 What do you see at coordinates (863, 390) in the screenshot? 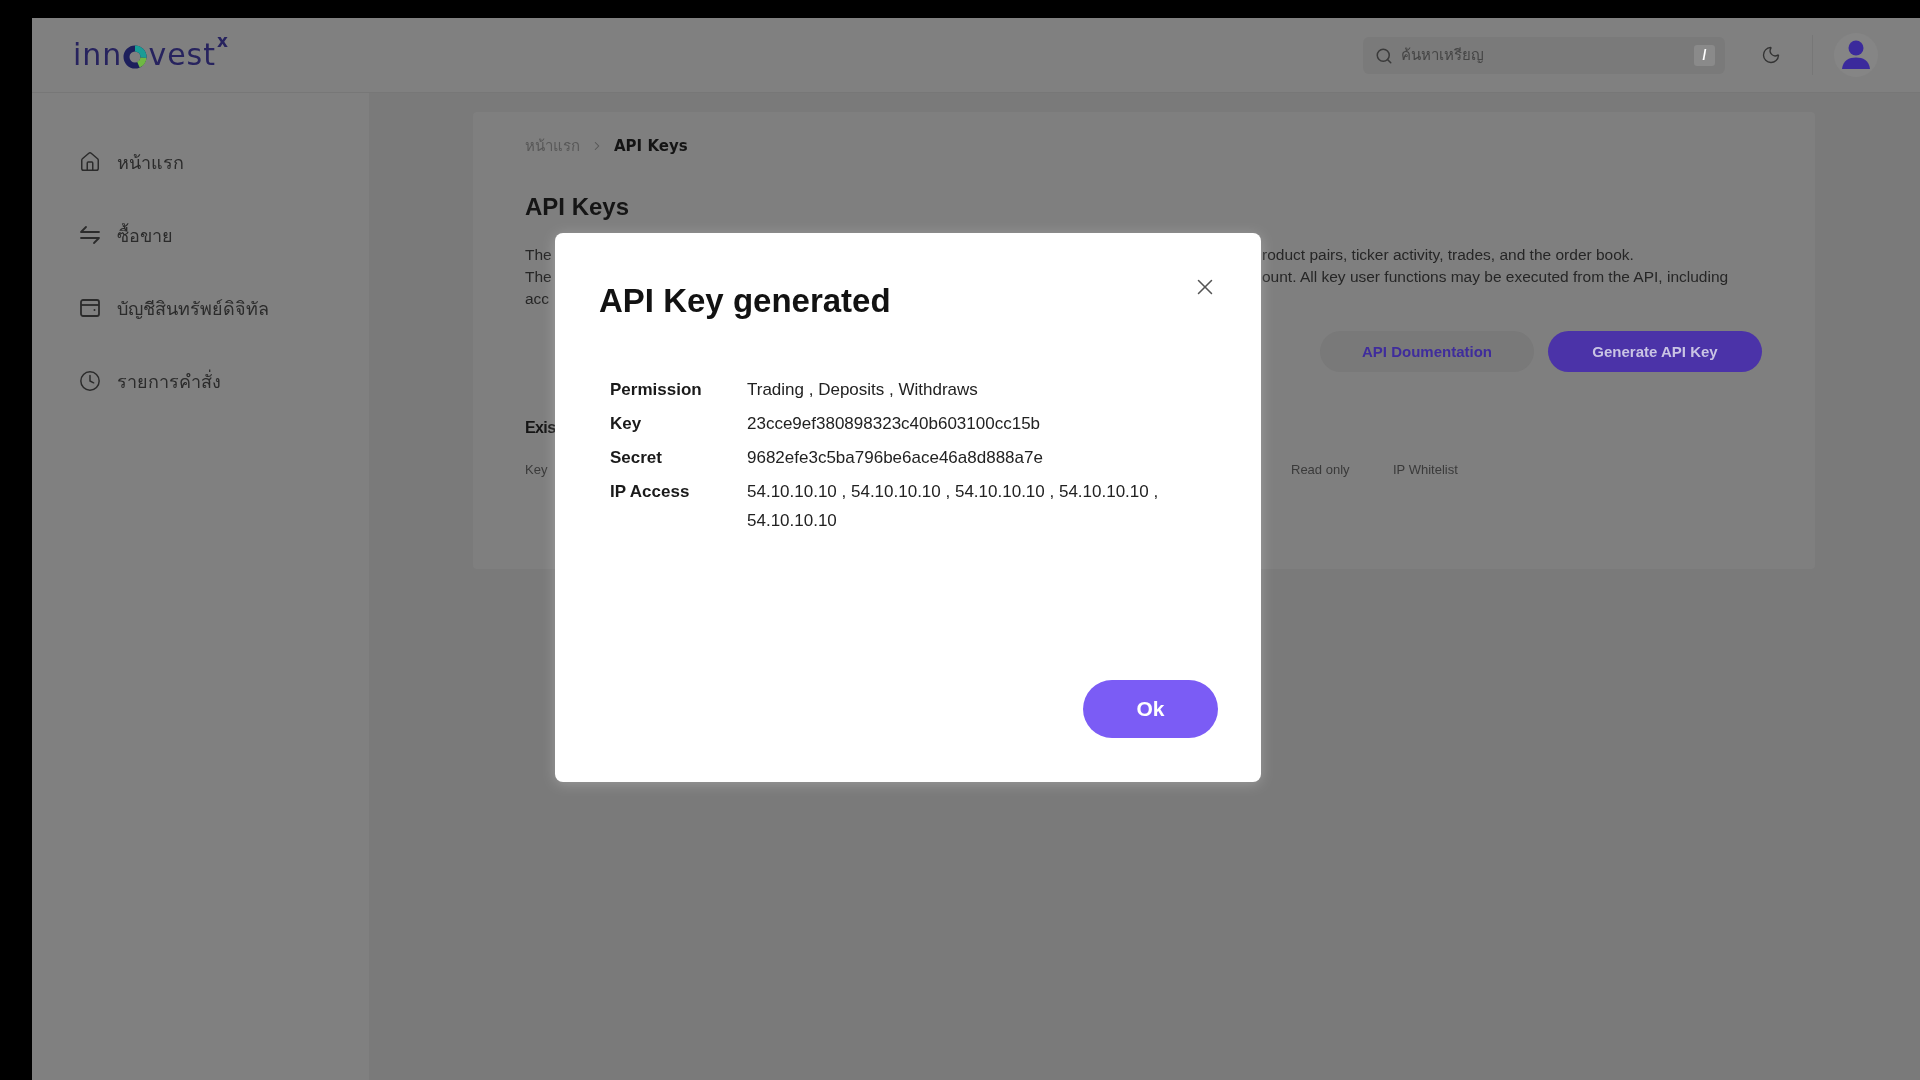
I see `field-value: Trading , Deposits , Withdraws` at bounding box center [863, 390].